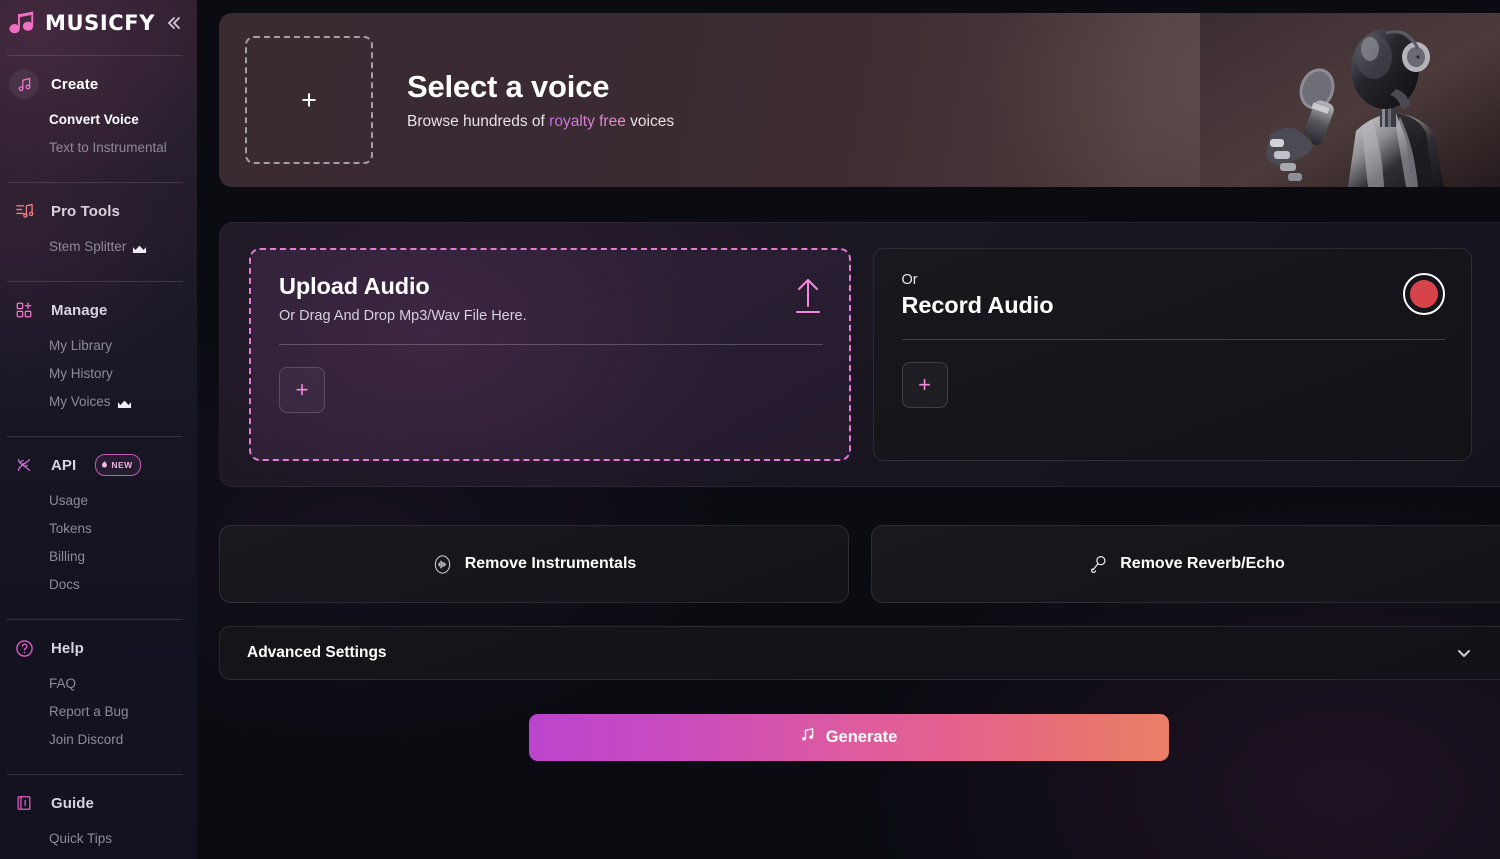 Image resolution: width=1500 pixels, height=859 pixels. What do you see at coordinates (98, 648) in the screenshot?
I see `sidebar-head-help: Help` at bounding box center [98, 648].